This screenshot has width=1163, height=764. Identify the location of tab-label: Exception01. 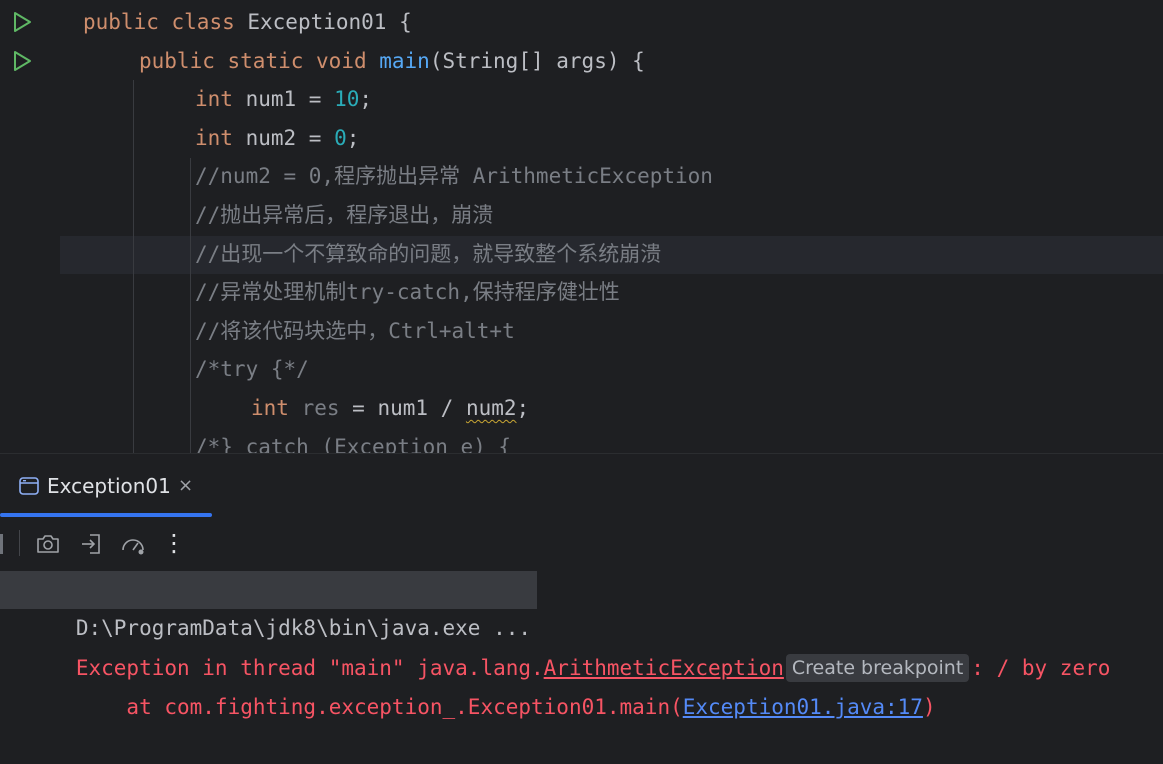
(109, 486).